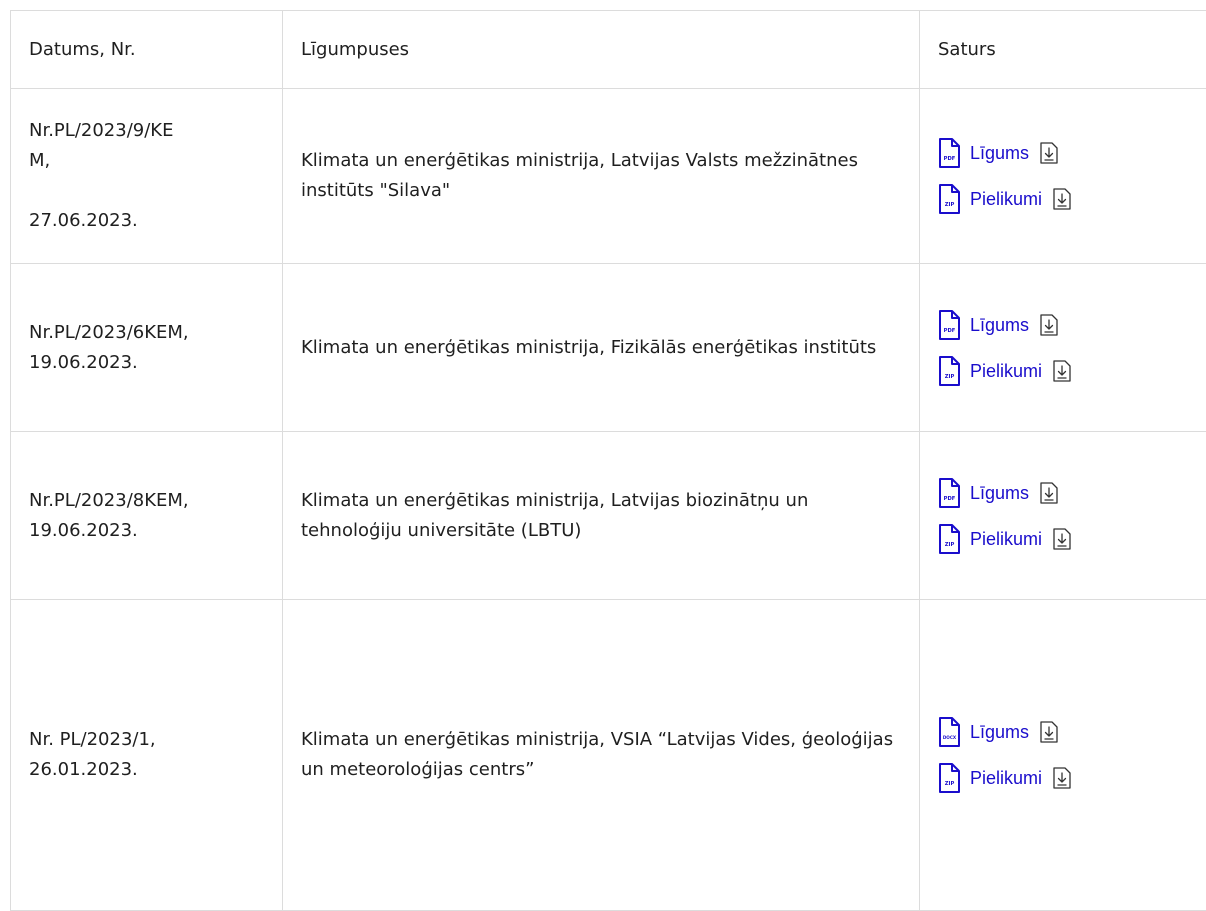 The width and height of the screenshot is (1206, 911). I want to click on file-docx-icon: DOCX, so click(949, 732).